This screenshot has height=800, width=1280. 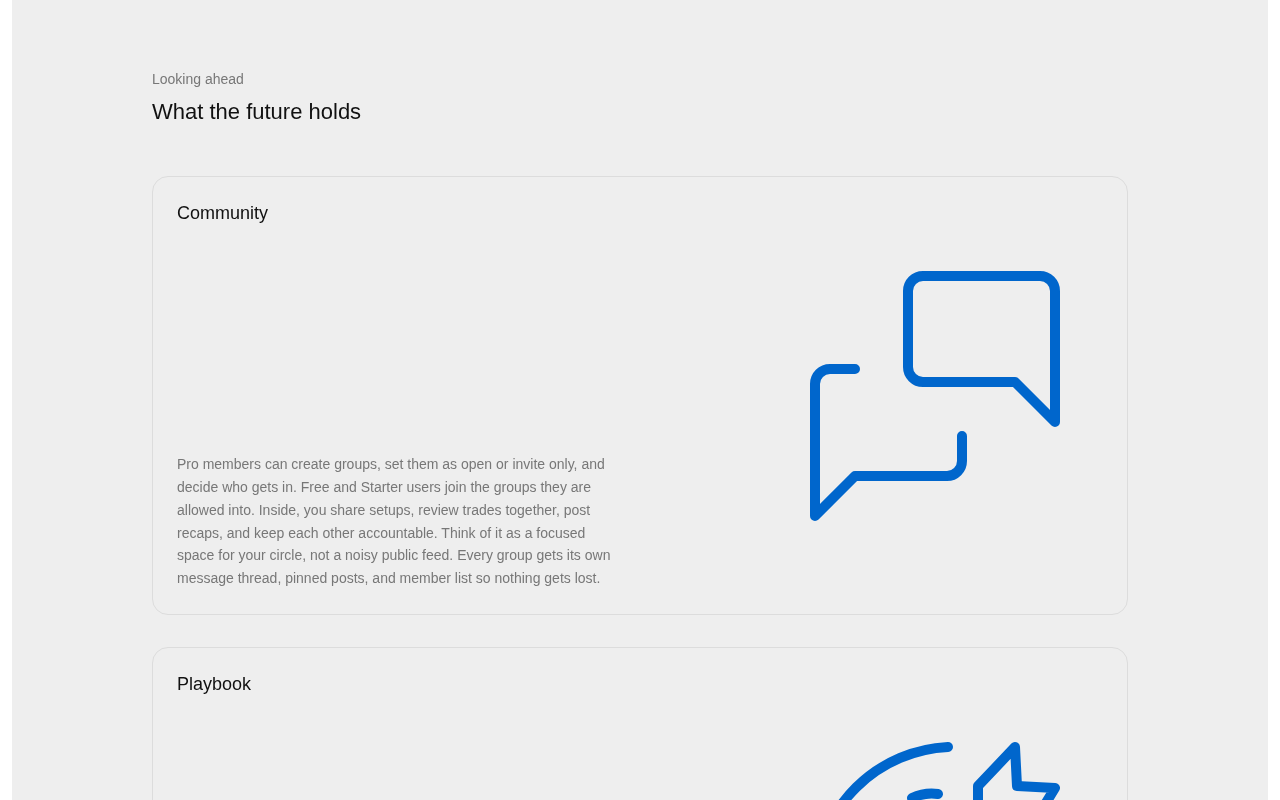 I want to click on section-eyebrow: Looking ahead, so click(x=198, y=79).